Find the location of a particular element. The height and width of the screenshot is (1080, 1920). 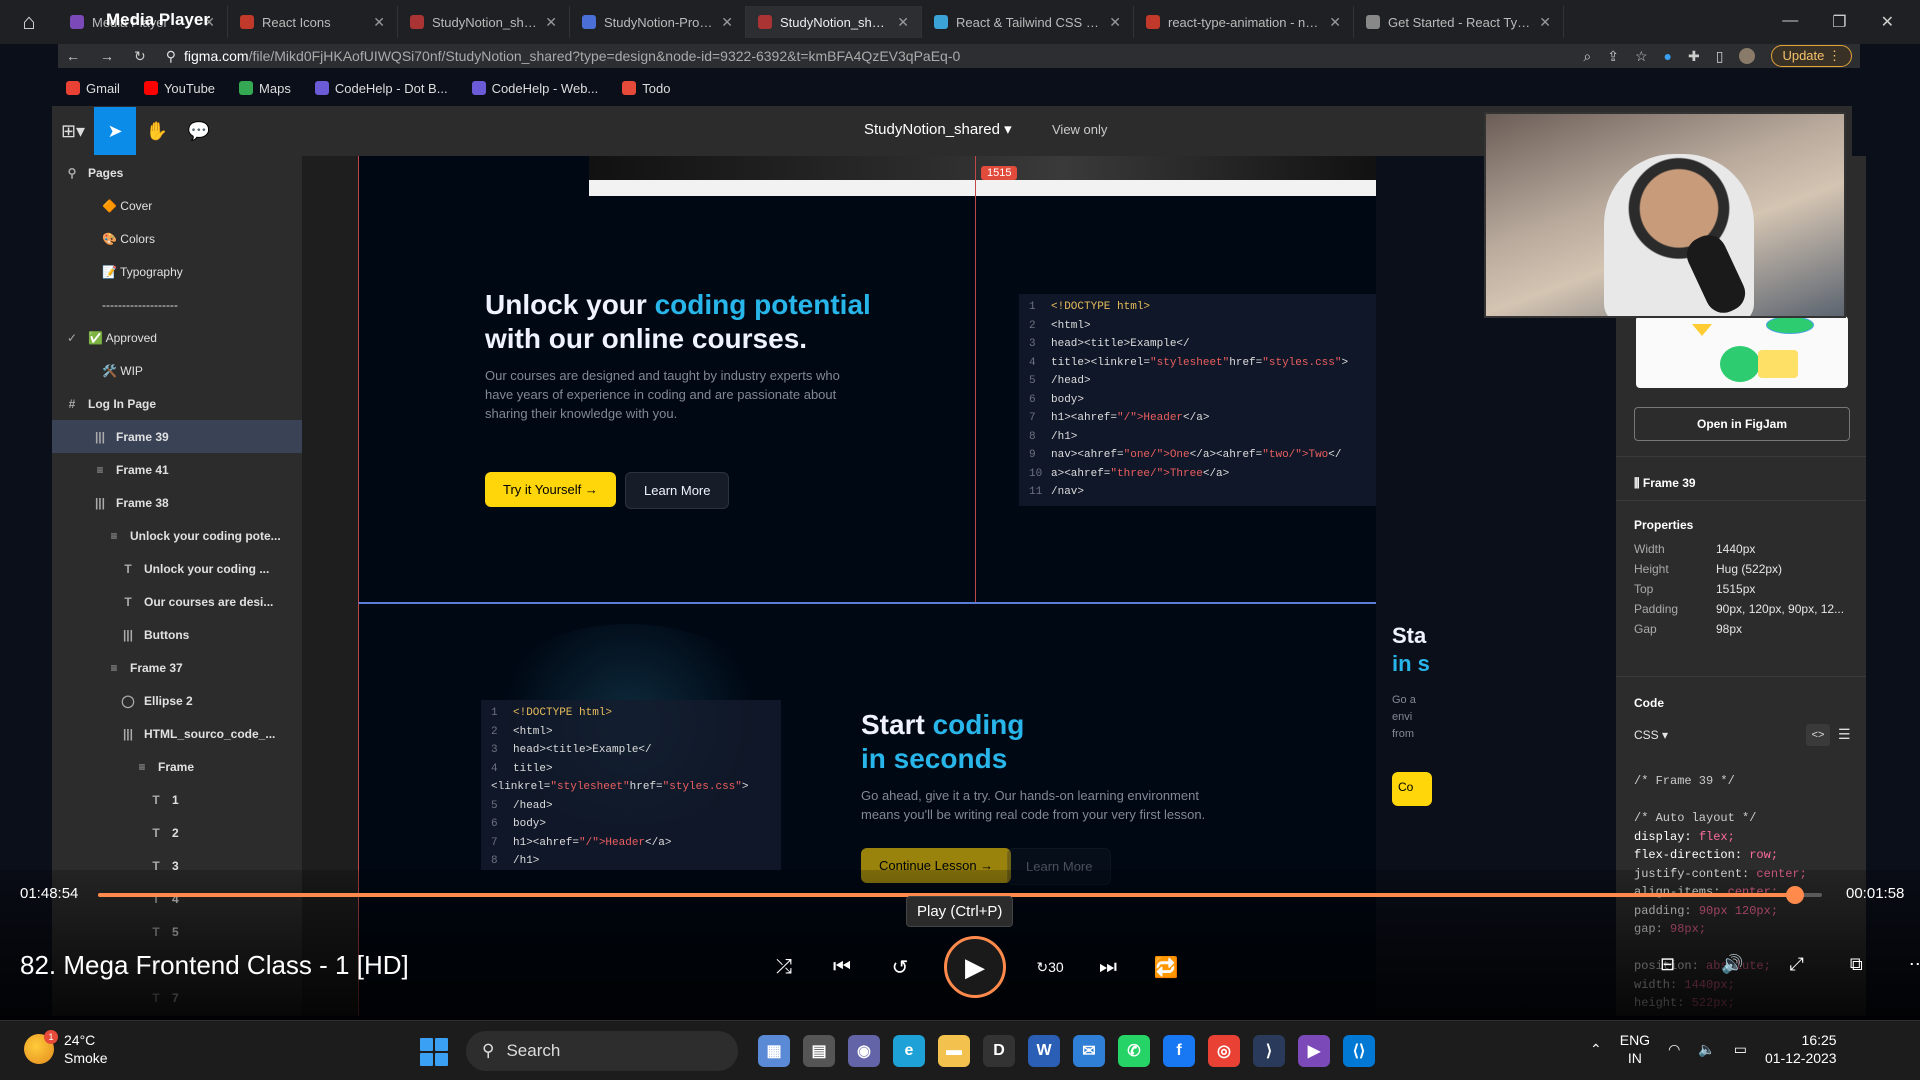

layer-row: ≡ Frame 41 is located at coordinates (177, 469).